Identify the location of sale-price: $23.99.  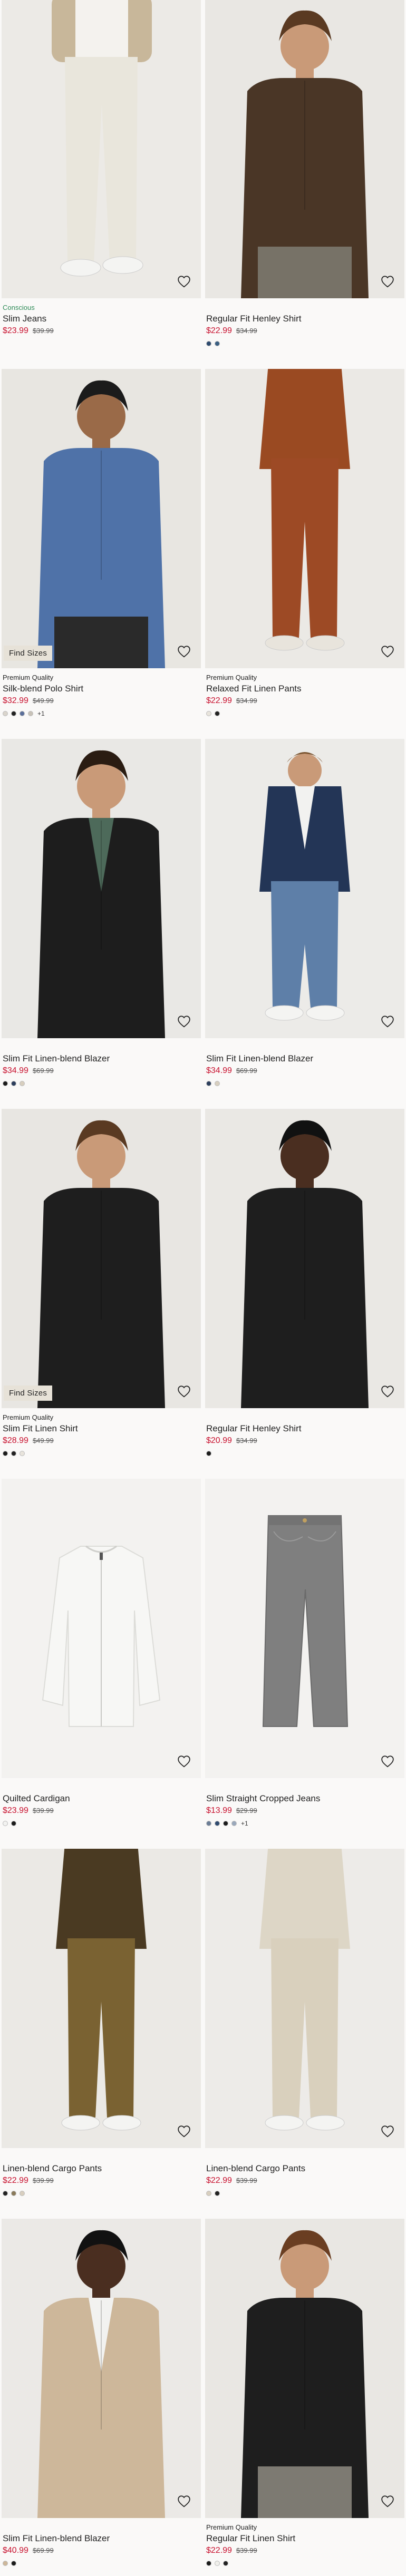
(15, 330).